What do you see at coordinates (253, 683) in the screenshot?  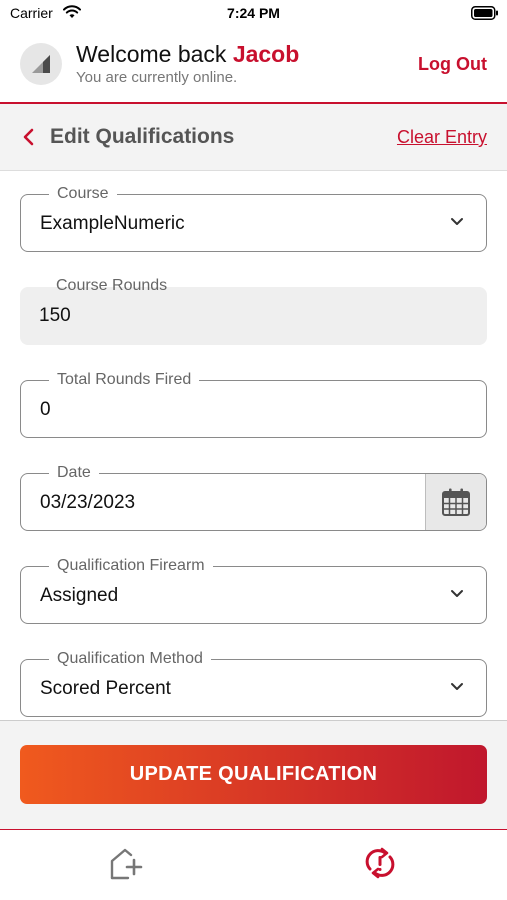 I see `qualification-method-select: Qualification Method Scored Percent` at bounding box center [253, 683].